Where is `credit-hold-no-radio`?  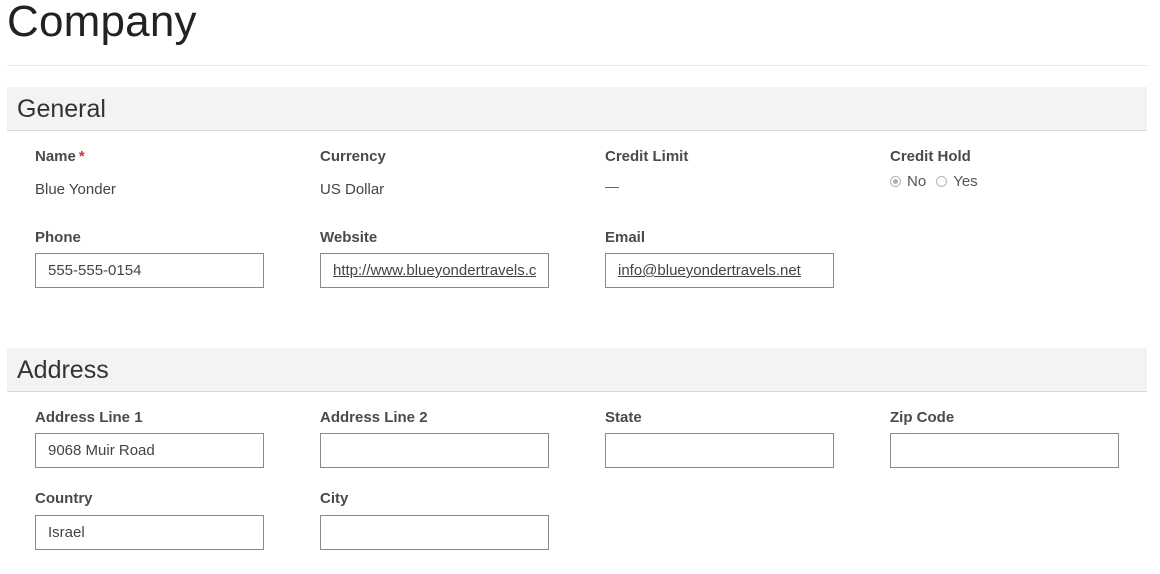
credit-hold-no-radio is located at coordinates (895, 181).